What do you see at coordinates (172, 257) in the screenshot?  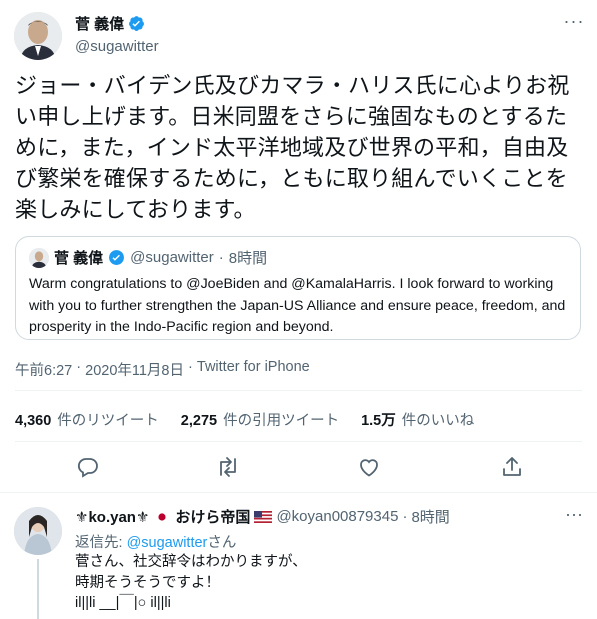 I see `quoted-author-handle: @sugawitter` at bounding box center [172, 257].